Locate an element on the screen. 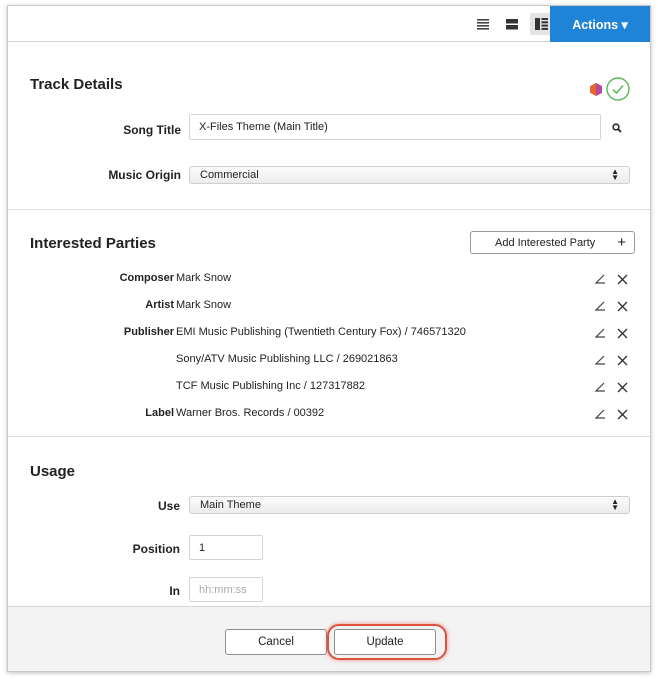  plus-icon: + is located at coordinates (621, 242).